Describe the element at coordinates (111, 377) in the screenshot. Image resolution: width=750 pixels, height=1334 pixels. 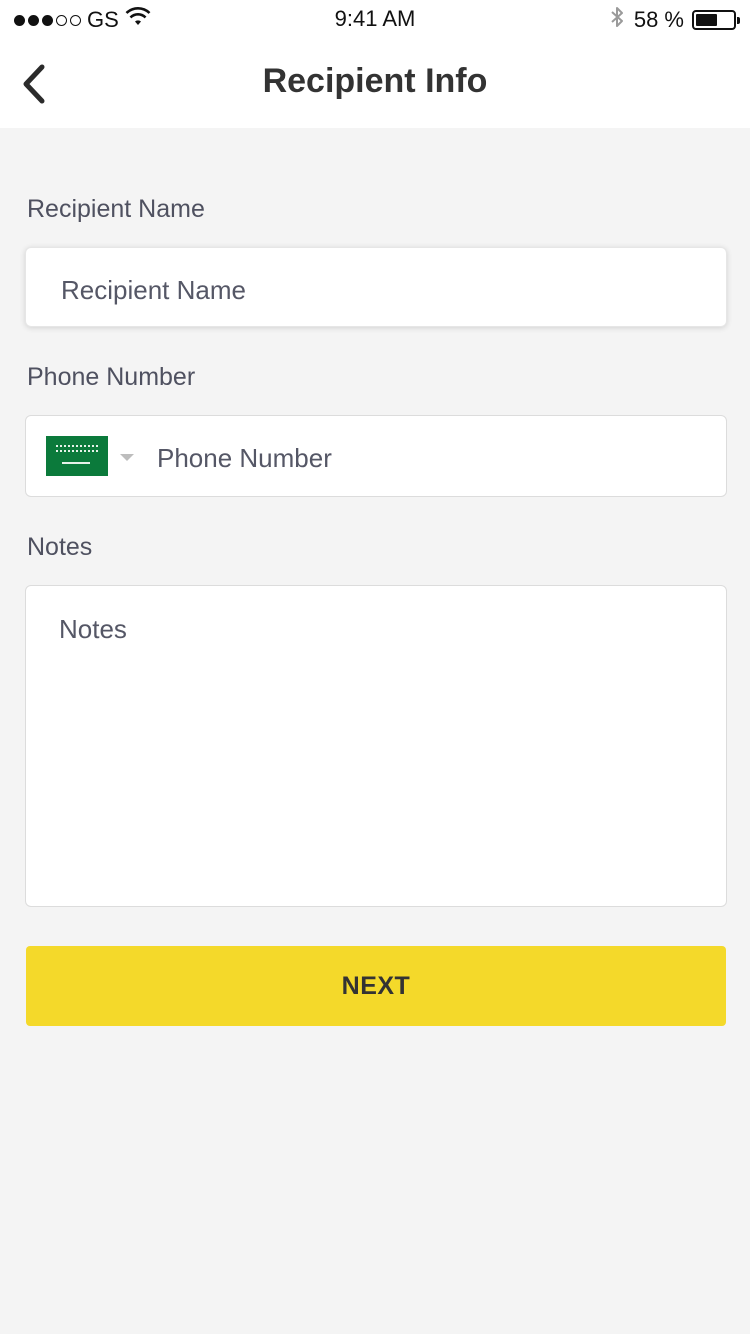
I see `phone-number-label: Phone Number` at that location.